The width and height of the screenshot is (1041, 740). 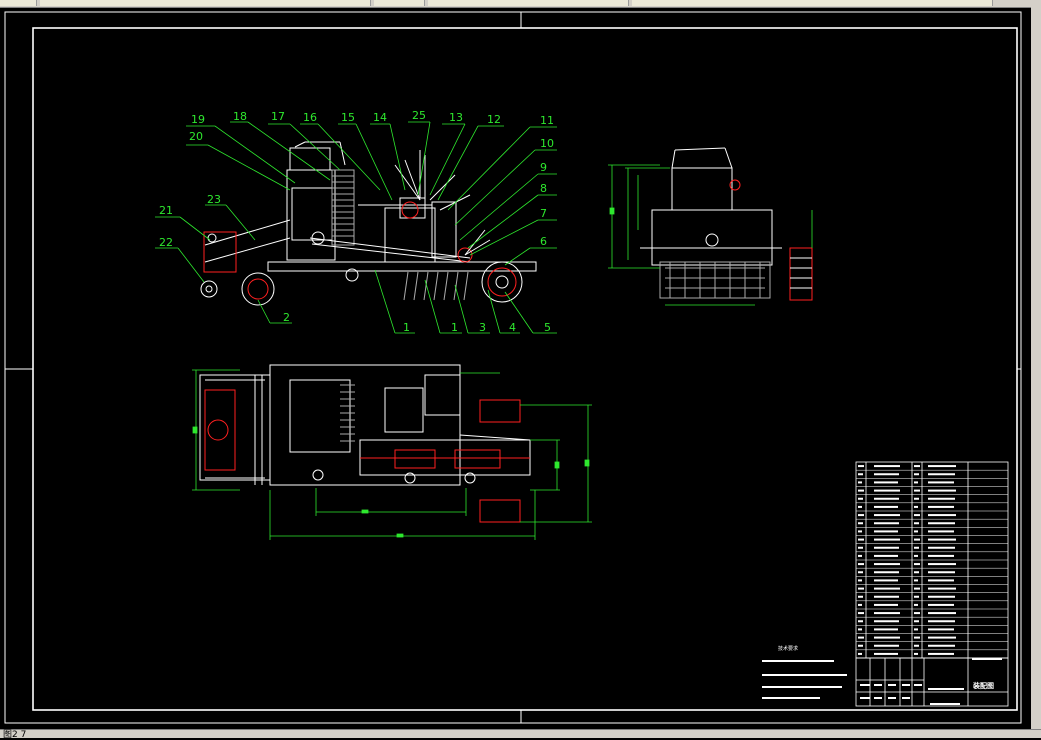 What do you see at coordinates (788, 648) in the screenshot?
I see `tech-req-heading: 技术要求` at bounding box center [788, 648].